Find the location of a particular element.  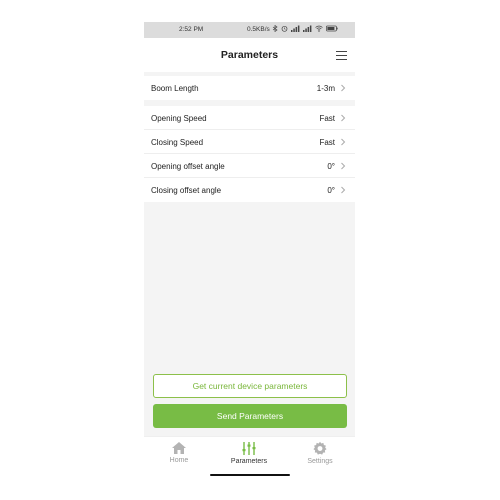

tab-parameters: Parameters is located at coordinates (249, 457).